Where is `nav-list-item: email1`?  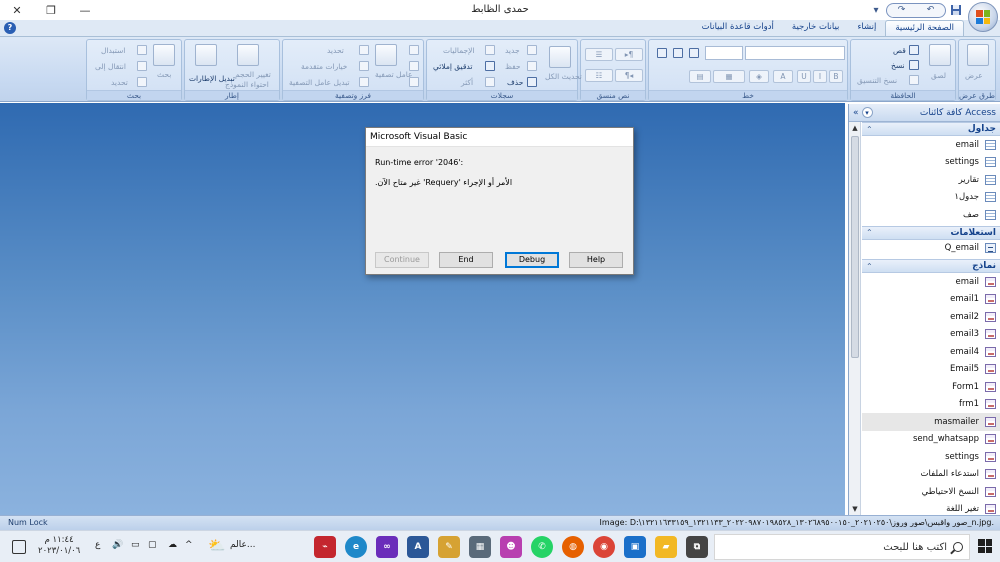 nav-list-item: email1 is located at coordinates (931, 300).